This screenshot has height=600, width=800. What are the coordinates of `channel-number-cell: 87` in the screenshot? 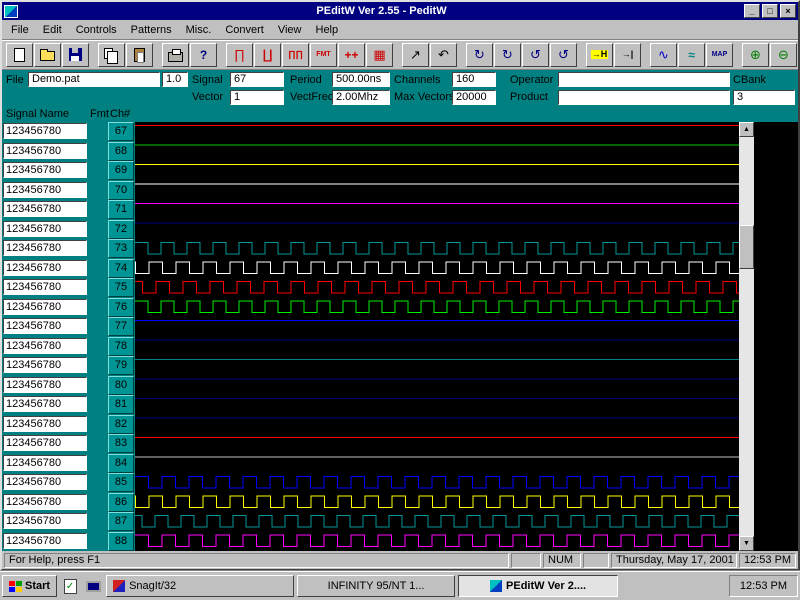 It's located at (121, 521).